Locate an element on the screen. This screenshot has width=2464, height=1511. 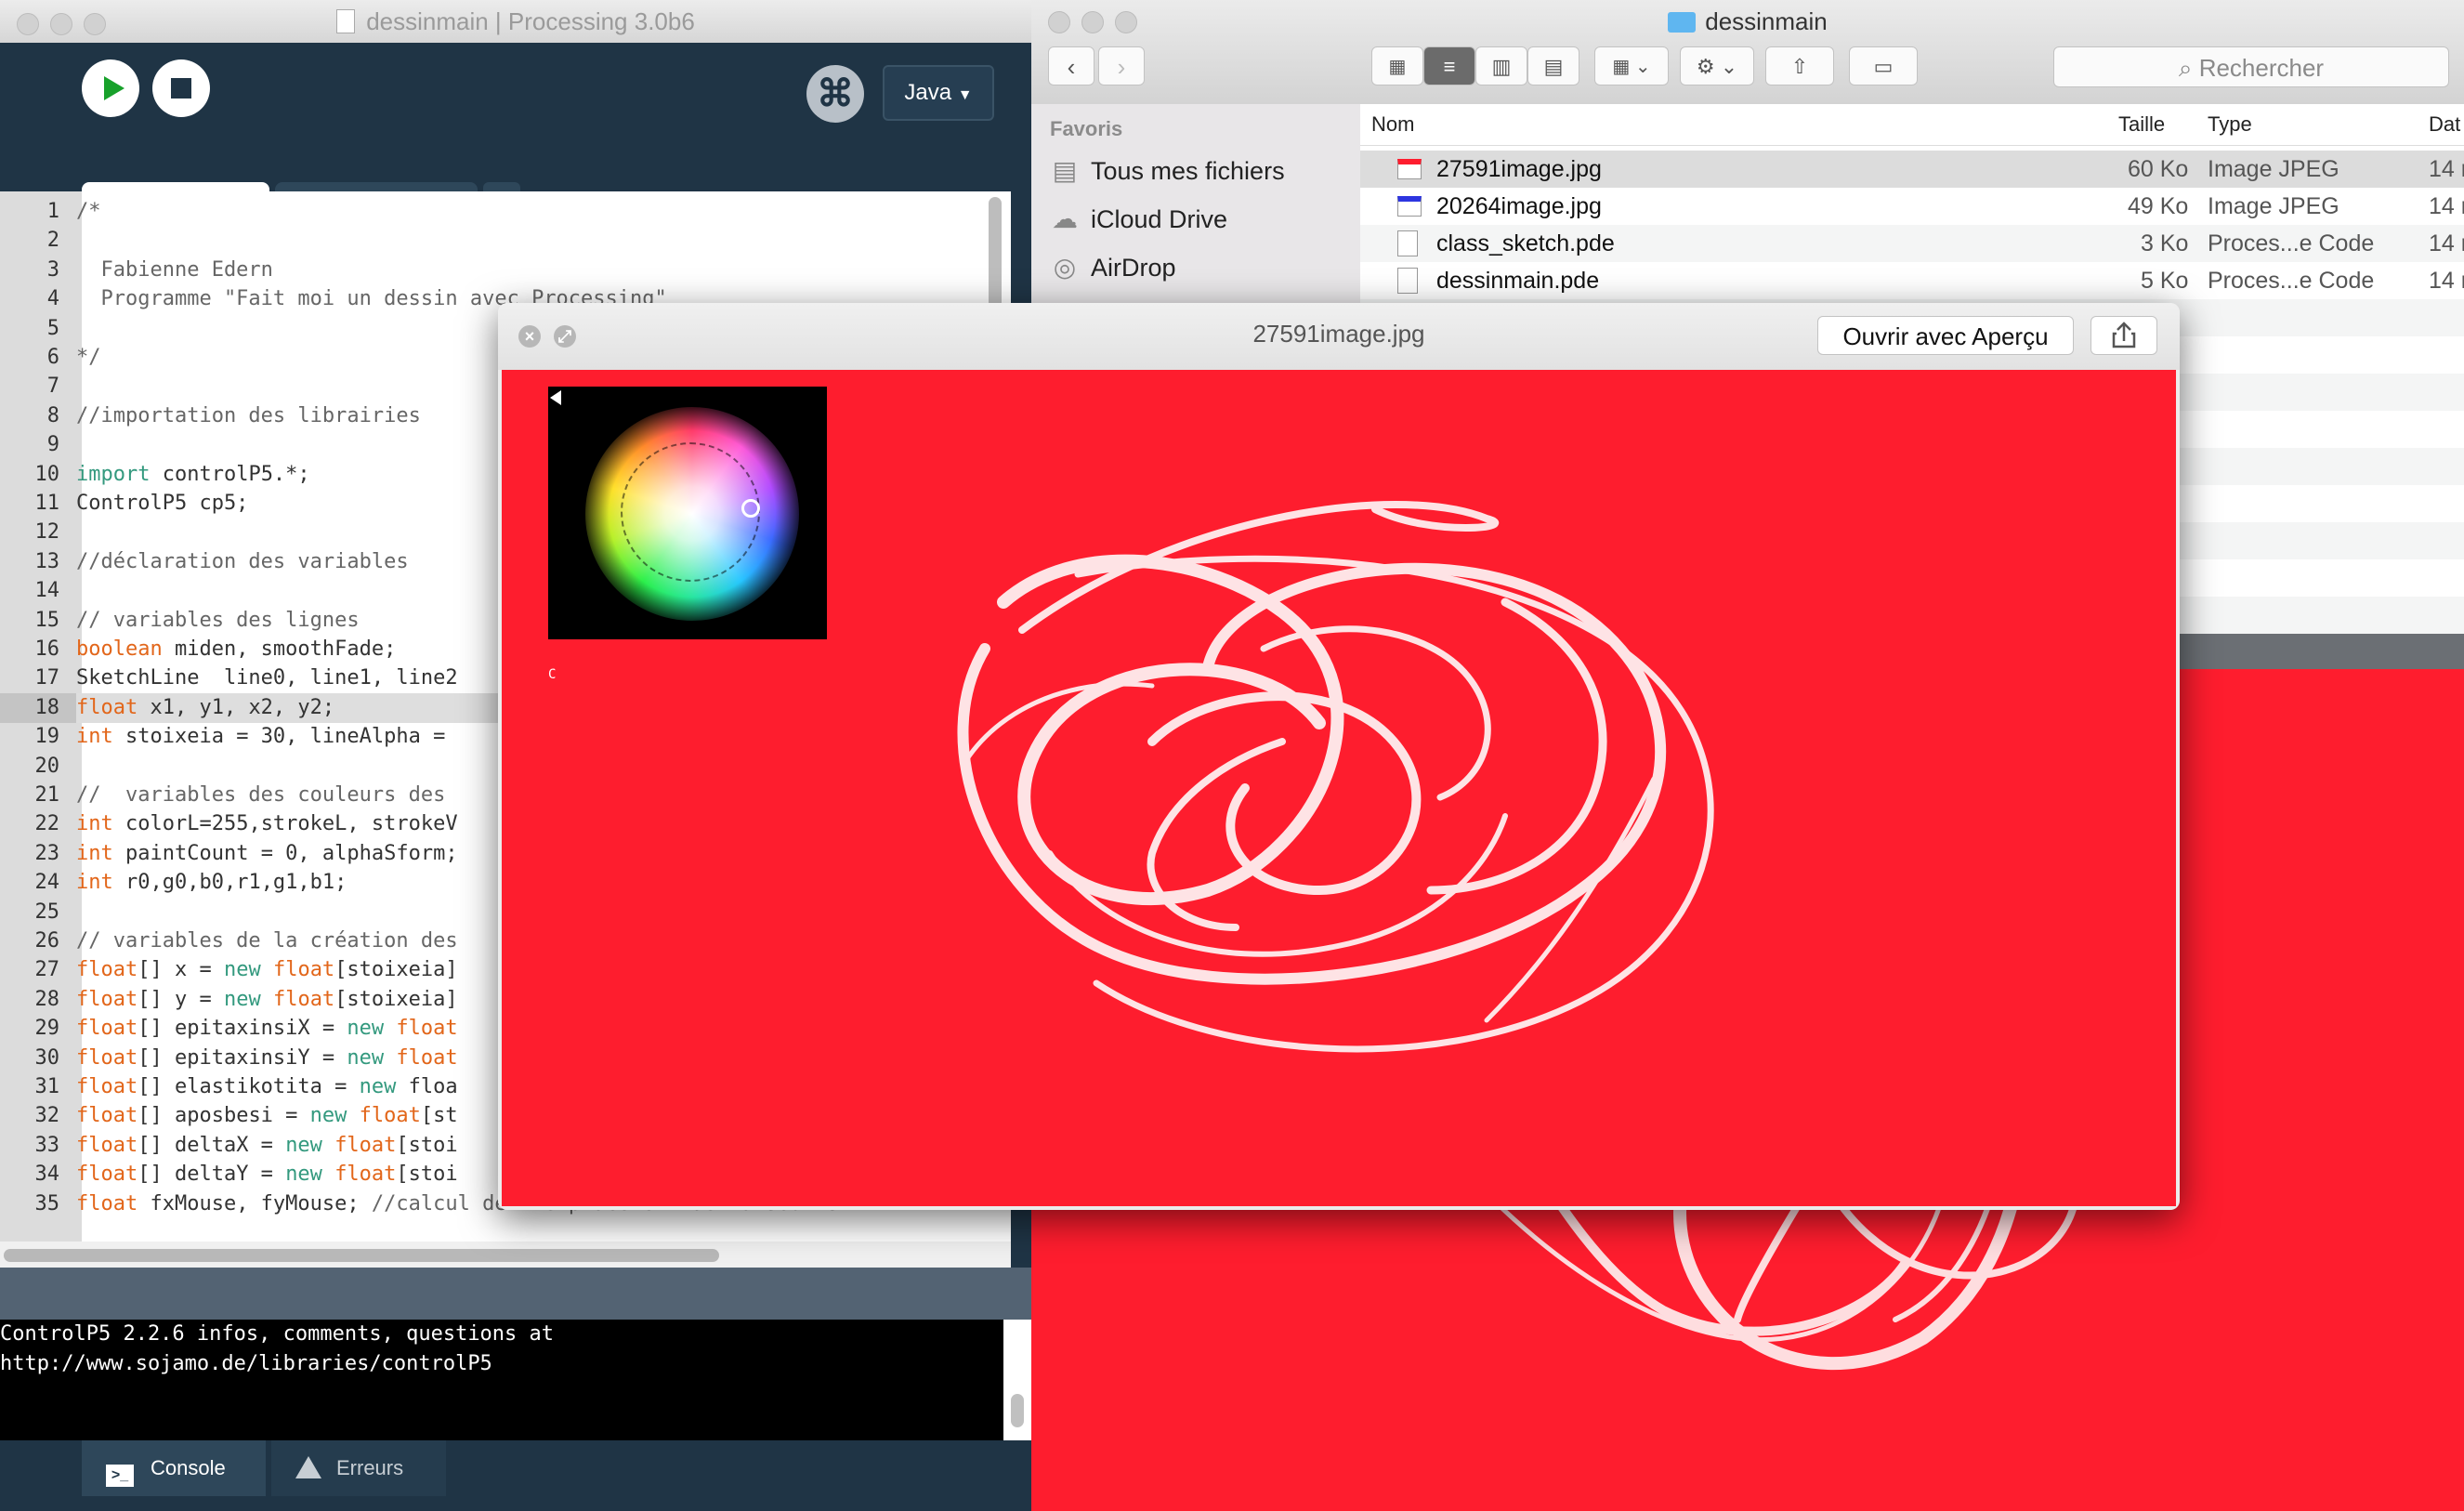
file-row: 20264image.jpg 49 Ko Image JPEG 14 r is located at coordinates (1912, 206).